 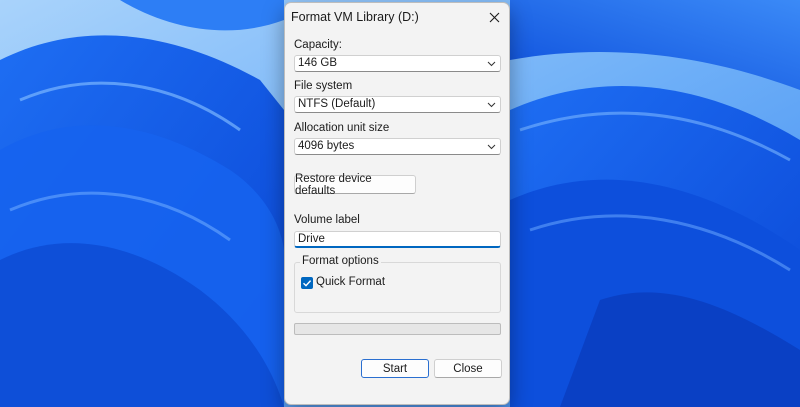 What do you see at coordinates (397, 284) in the screenshot?
I see `format-options-group: Format options Quick Format` at bounding box center [397, 284].